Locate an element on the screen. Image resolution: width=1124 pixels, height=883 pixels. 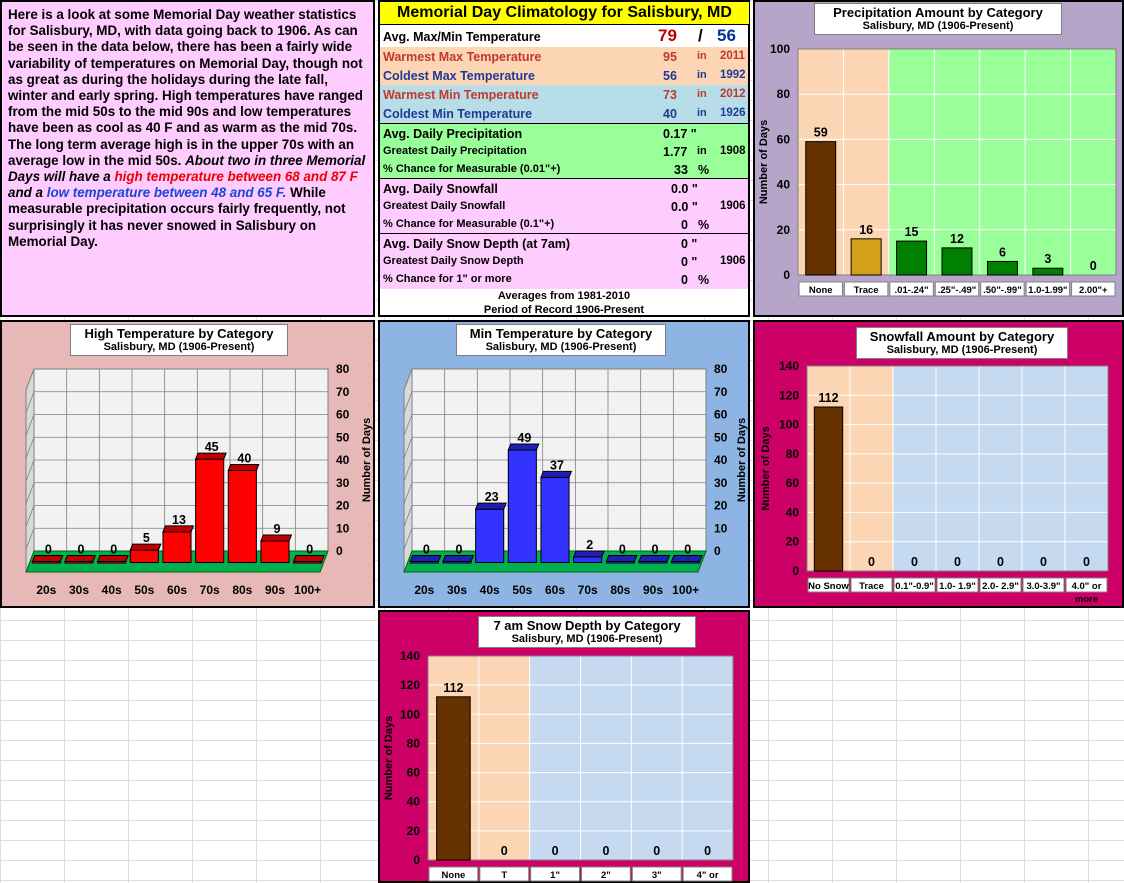
x-tick-label: .25"-.49" is located at coordinates (957, 290).